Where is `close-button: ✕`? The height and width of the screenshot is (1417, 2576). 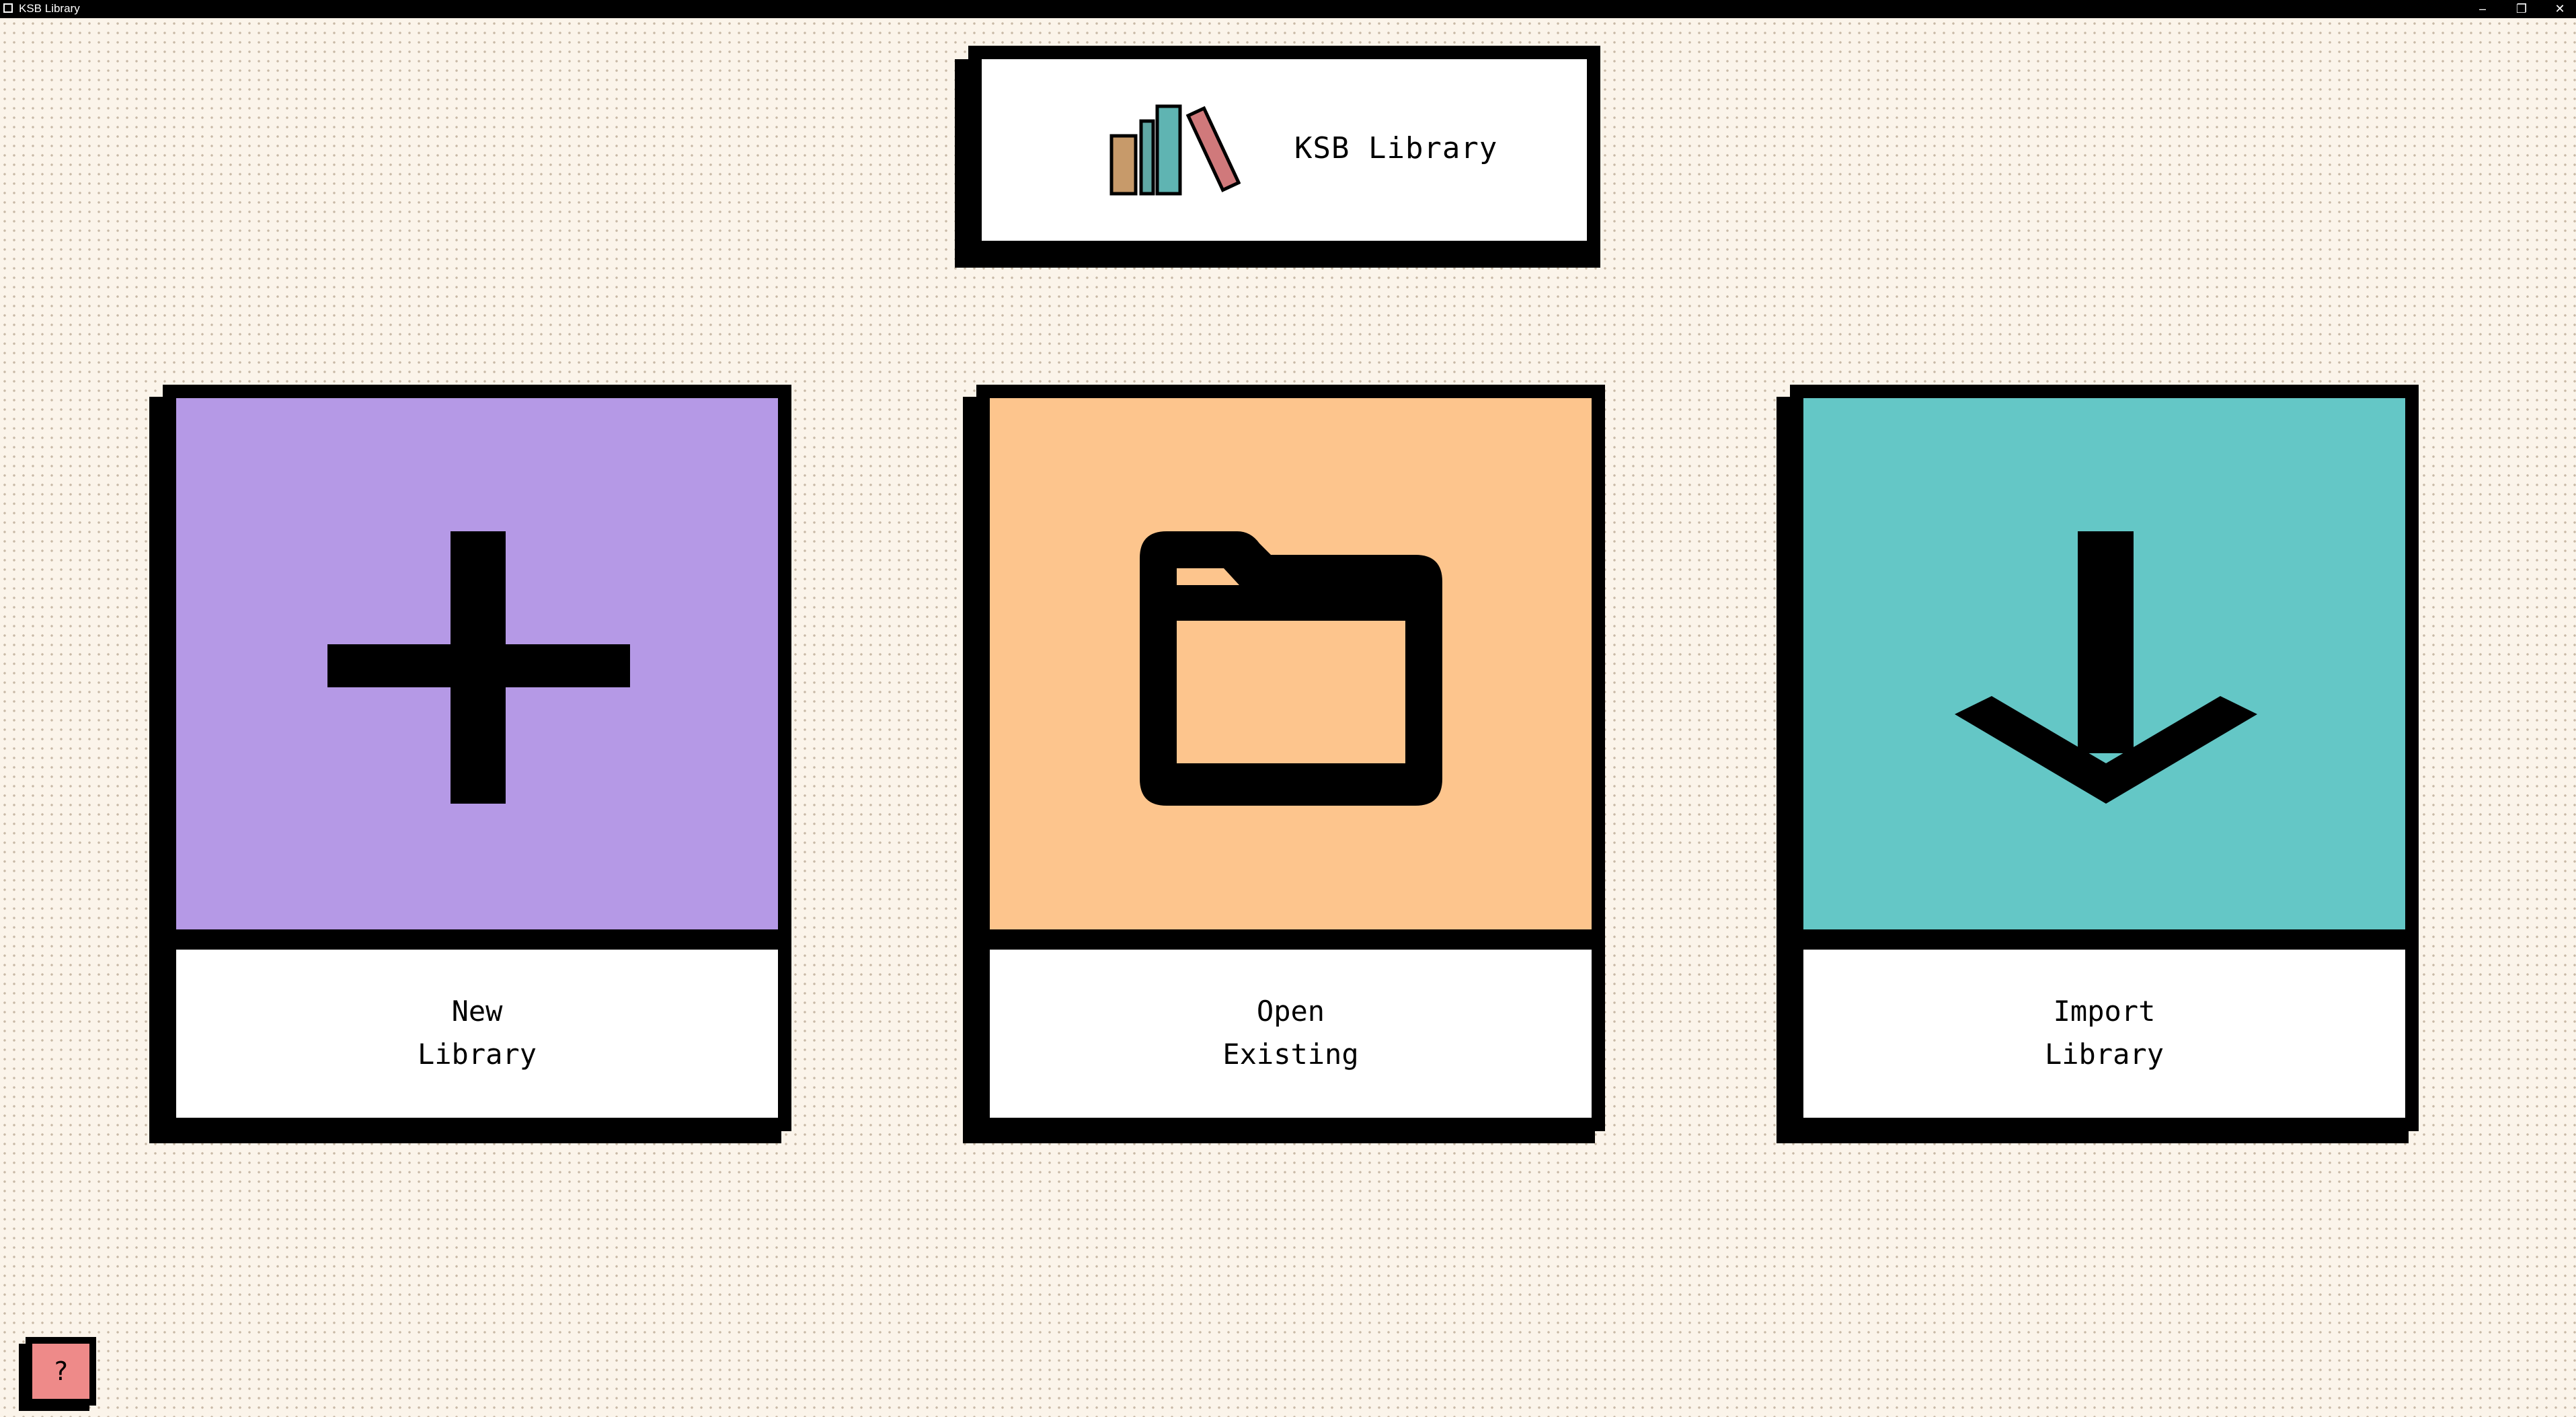
close-button: ✕ is located at coordinates (2560, 9).